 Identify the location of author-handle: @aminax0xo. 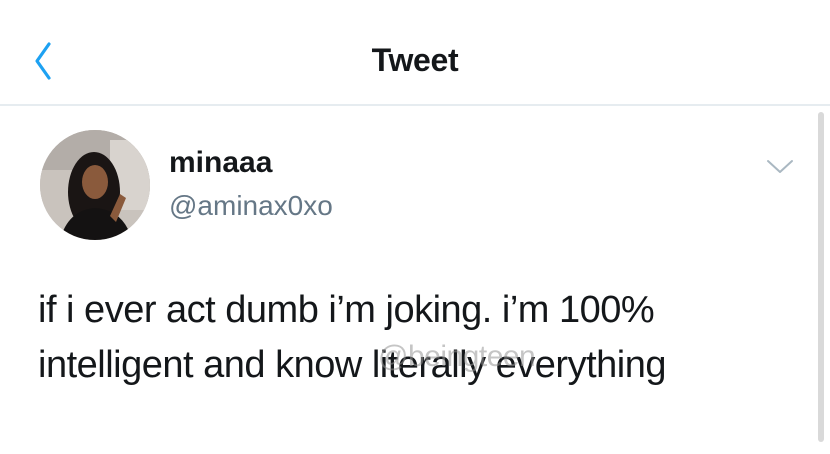
(251, 206).